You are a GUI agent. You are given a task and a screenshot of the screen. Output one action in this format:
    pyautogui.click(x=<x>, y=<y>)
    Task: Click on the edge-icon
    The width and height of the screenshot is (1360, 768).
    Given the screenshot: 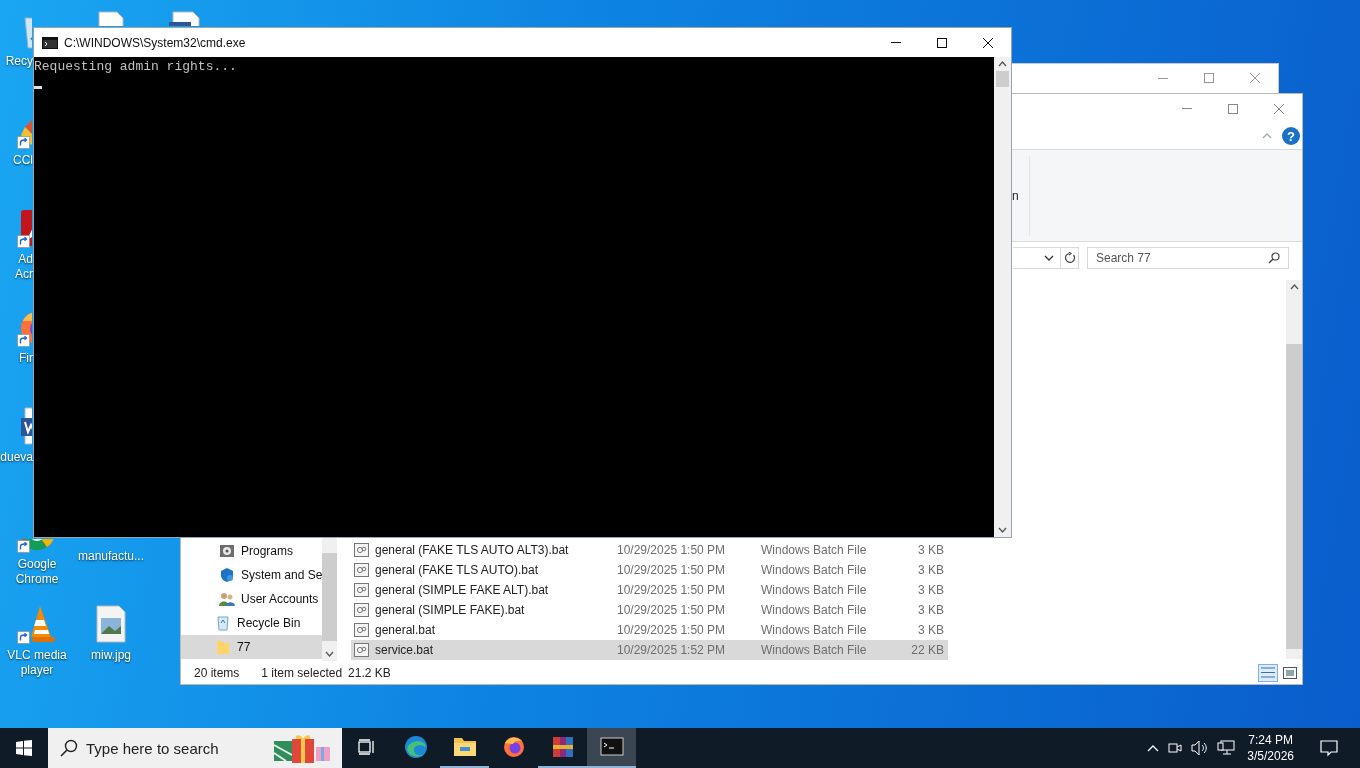 What is the action you would take?
    pyautogui.click(x=415, y=747)
    